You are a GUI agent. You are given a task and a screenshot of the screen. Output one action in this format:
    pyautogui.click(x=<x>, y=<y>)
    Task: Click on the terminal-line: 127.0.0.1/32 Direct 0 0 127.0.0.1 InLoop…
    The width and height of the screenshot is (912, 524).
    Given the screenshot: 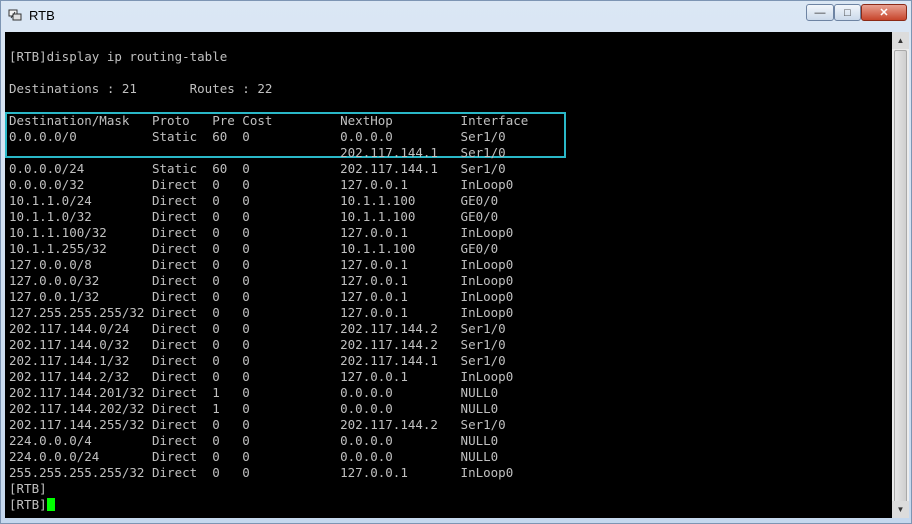 What is the action you would take?
    pyautogui.click(x=261, y=296)
    